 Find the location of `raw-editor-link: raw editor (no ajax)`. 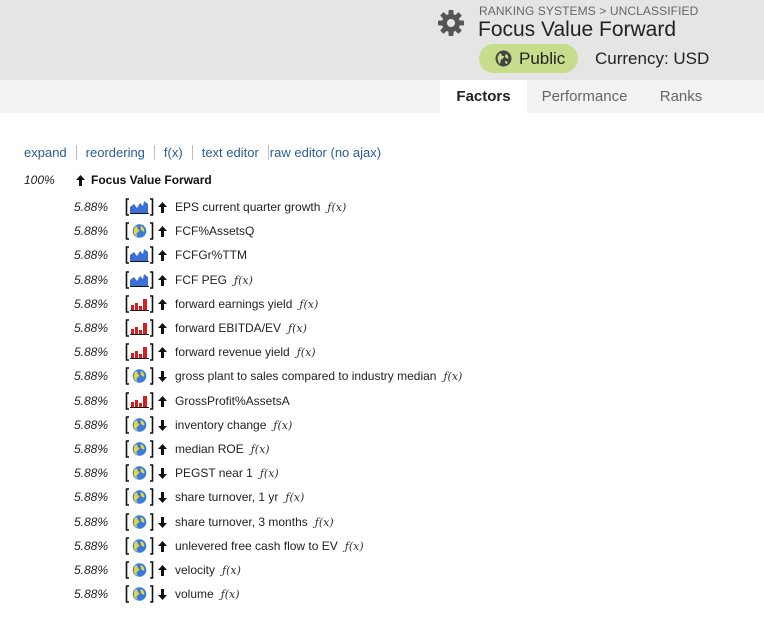

raw-editor-link: raw editor (no ajax) is located at coordinates (325, 152).